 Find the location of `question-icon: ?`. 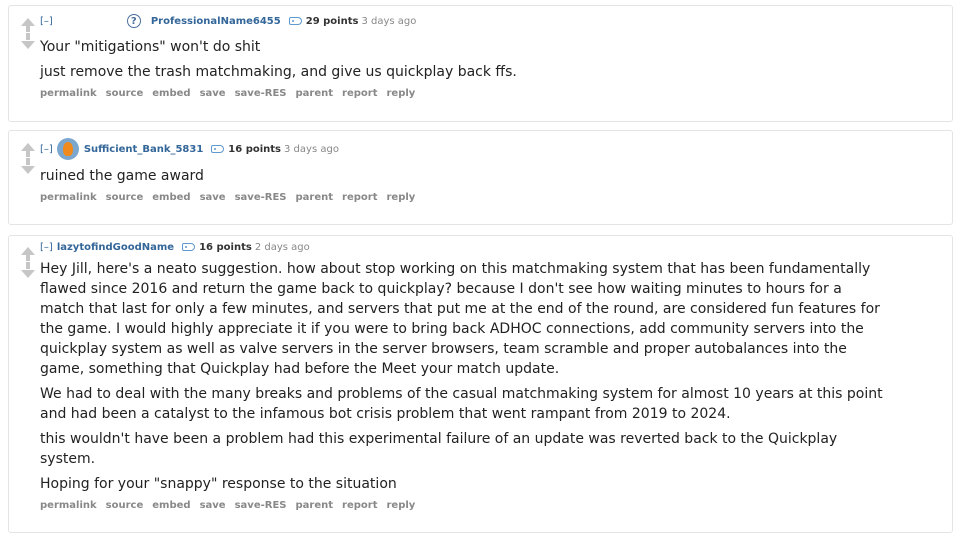

question-icon: ? is located at coordinates (133, 21).